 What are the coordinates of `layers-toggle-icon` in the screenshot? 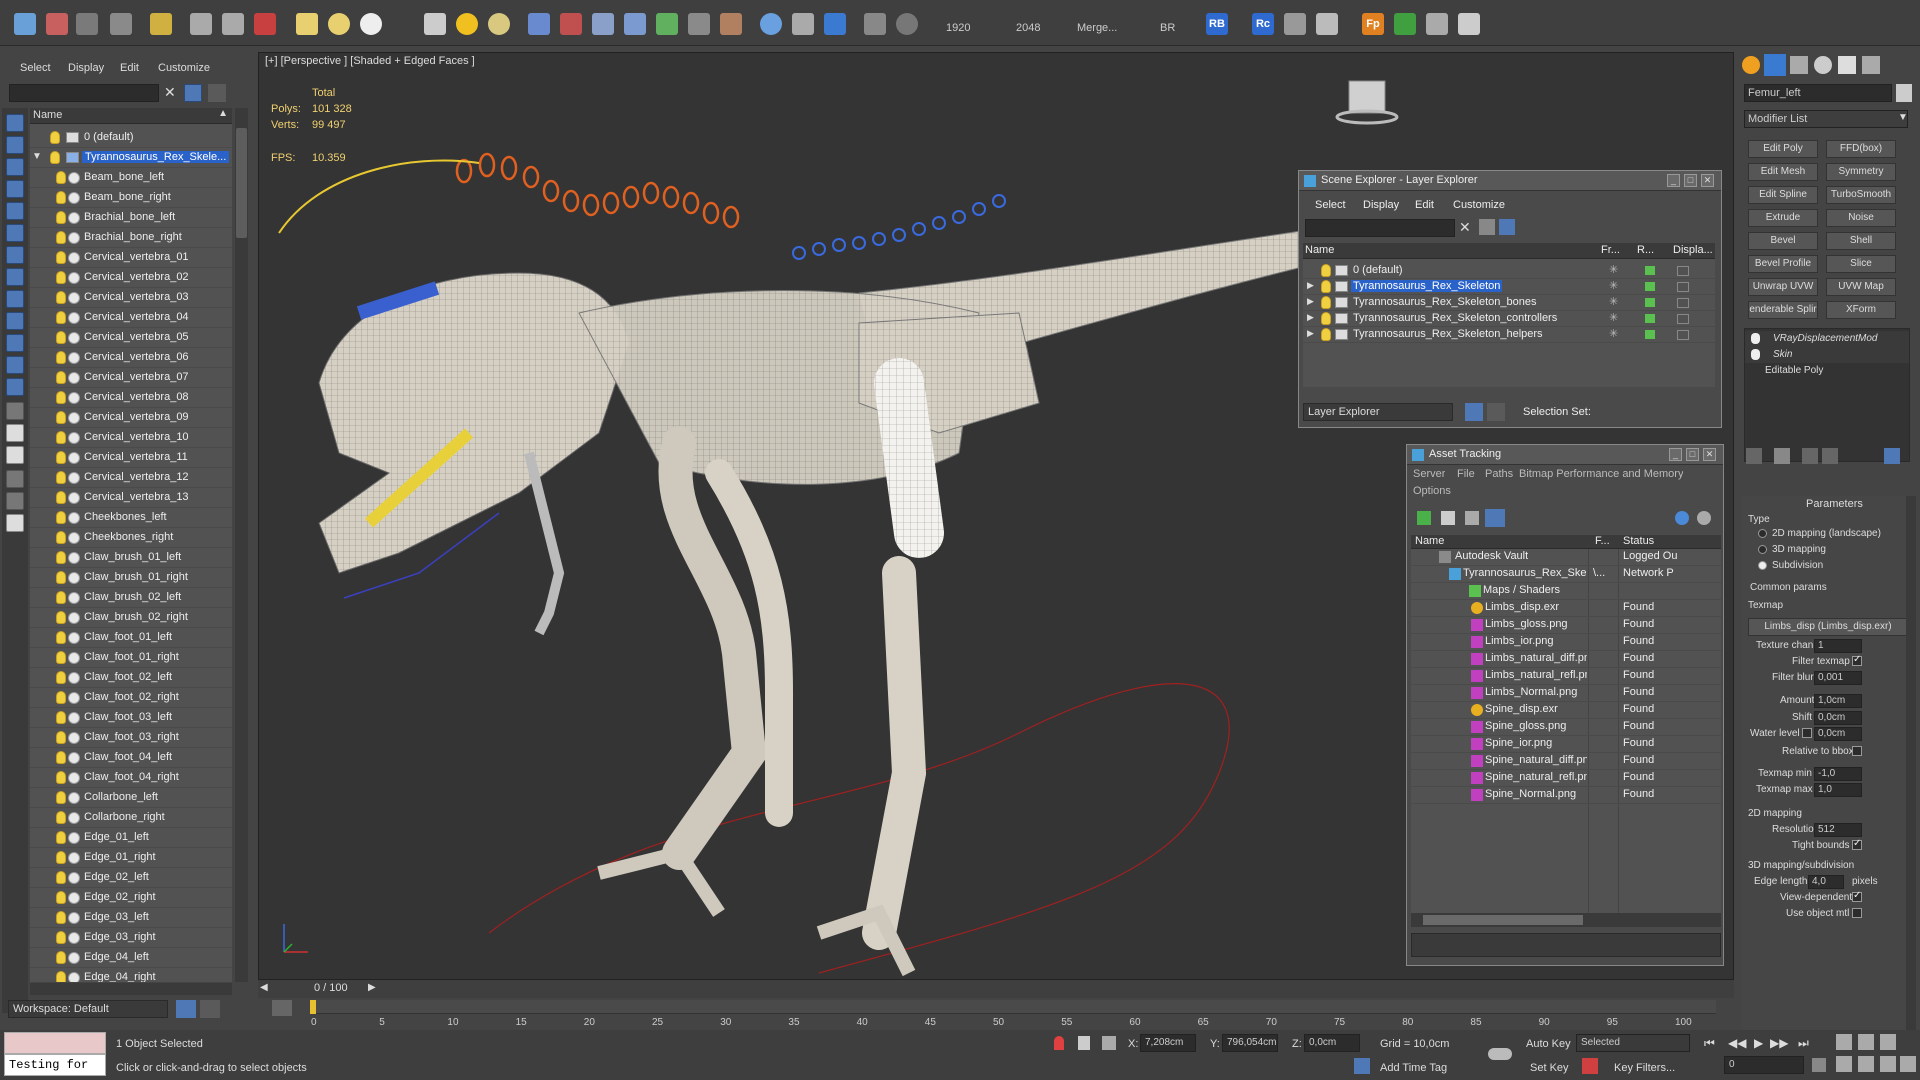 It's located at (15, 523).